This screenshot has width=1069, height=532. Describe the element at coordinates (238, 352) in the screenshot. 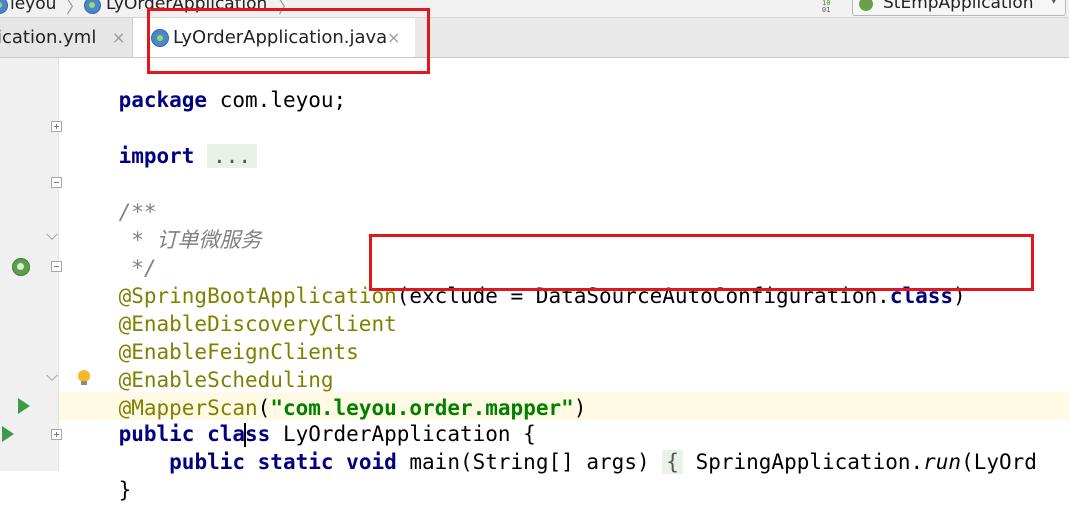

I see `code-line-feign-annotation: @EnableFeignClients` at that location.